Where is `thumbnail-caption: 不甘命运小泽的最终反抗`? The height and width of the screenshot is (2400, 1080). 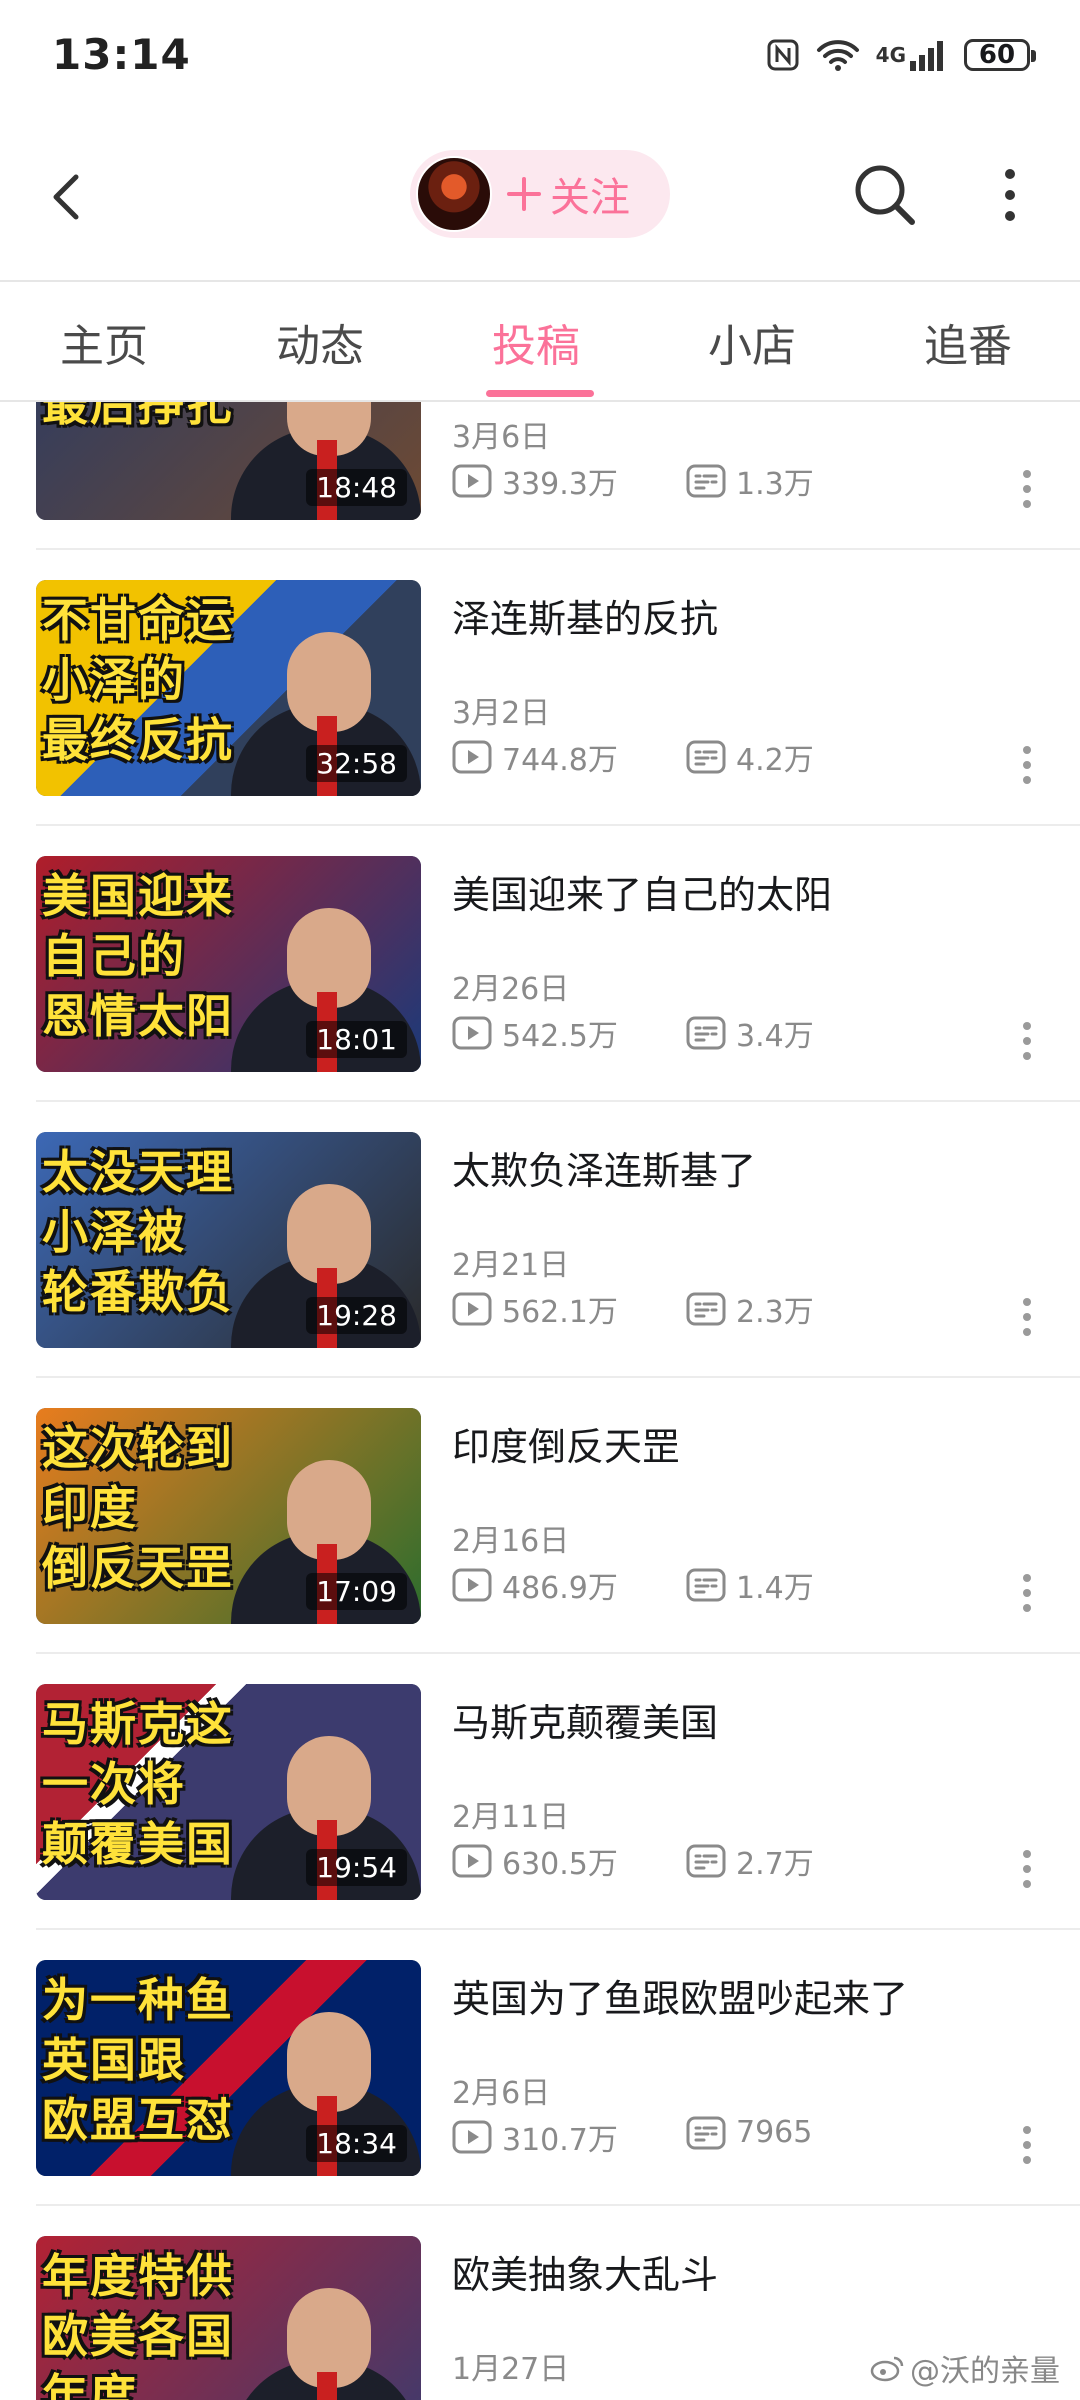 thumbnail-caption: 不甘命运小泽的最终反抗 is located at coordinates (167, 680).